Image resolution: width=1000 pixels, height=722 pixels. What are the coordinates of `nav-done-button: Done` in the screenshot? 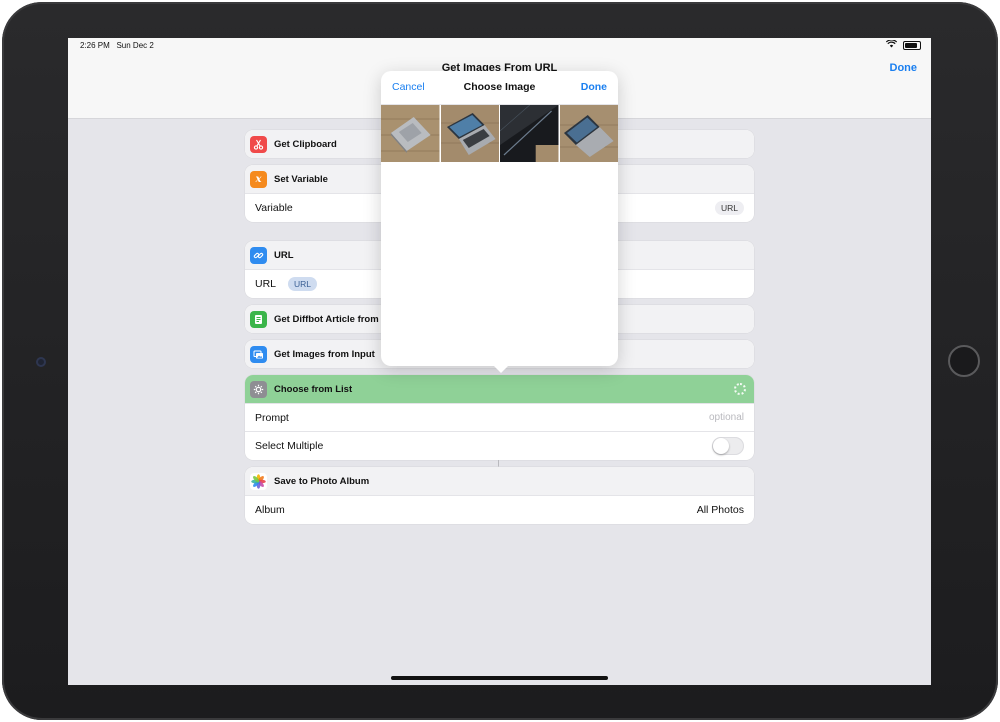 It's located at (904, 68).